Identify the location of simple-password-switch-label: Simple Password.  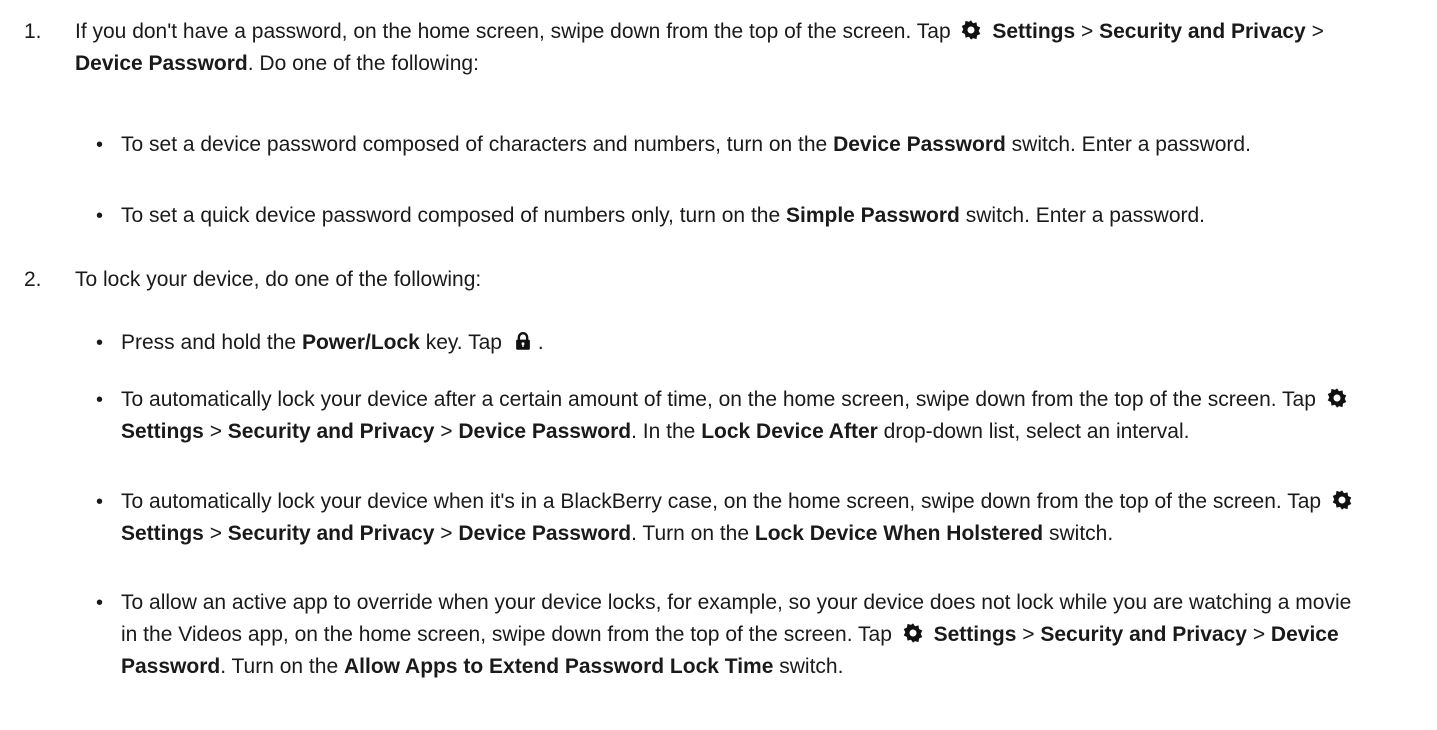
(872, 215).